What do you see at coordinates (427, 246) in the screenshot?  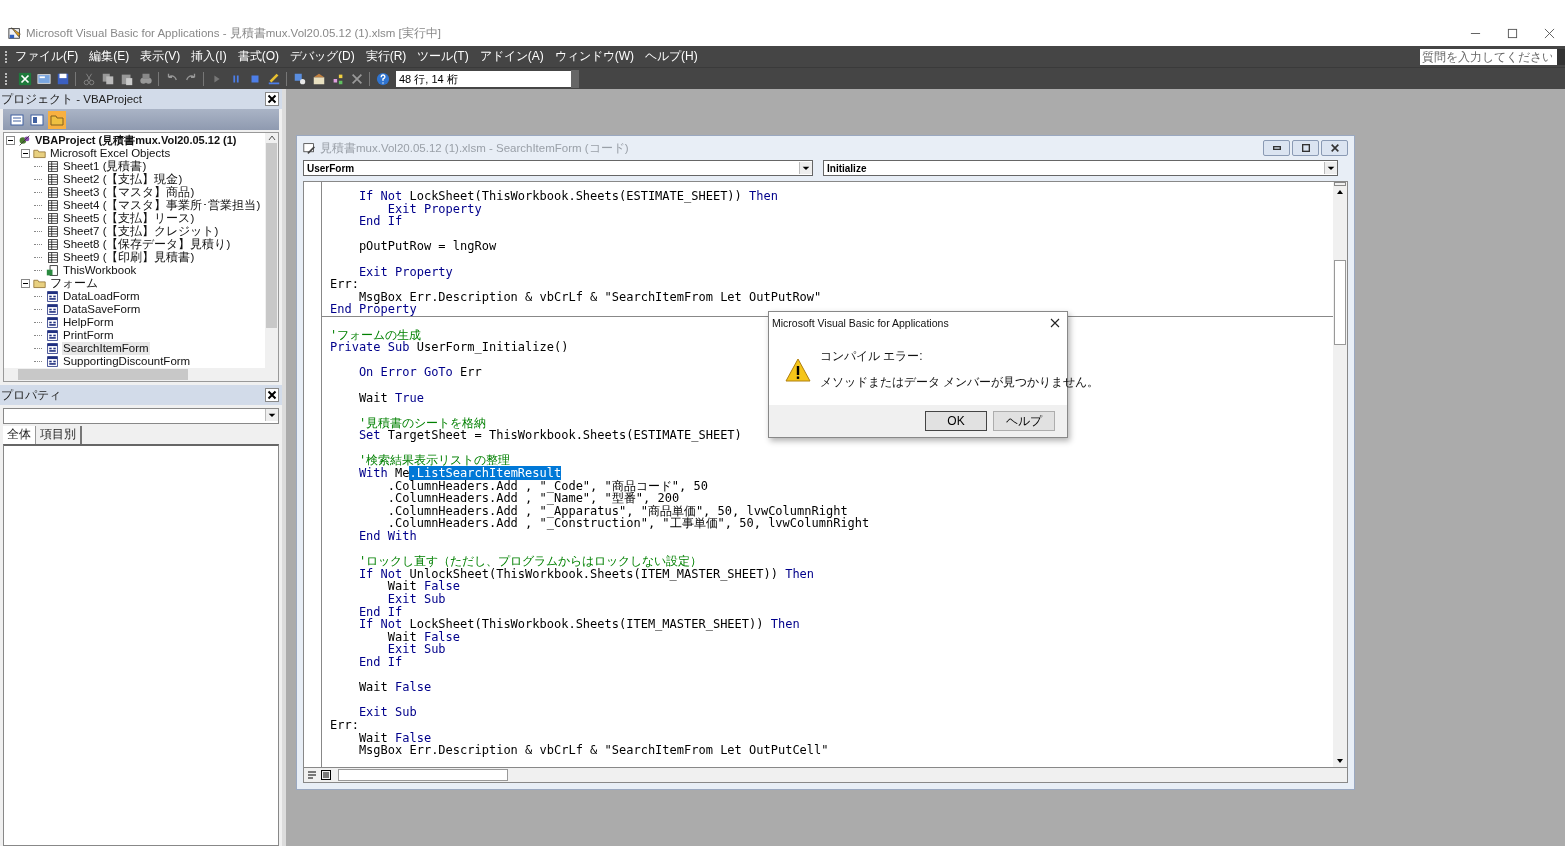 I see `code-line: pOutPutRow = lngRow` at bounding box center [427, 246].